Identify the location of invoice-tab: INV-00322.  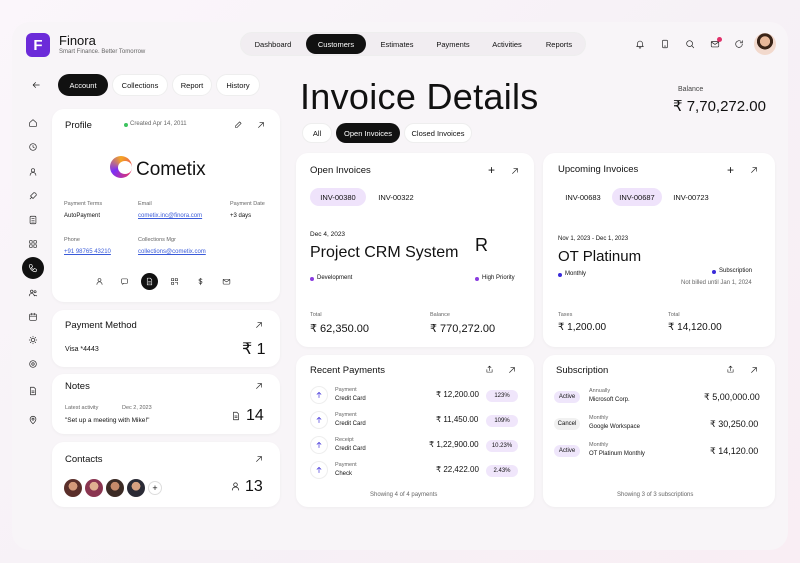
(396, 197).